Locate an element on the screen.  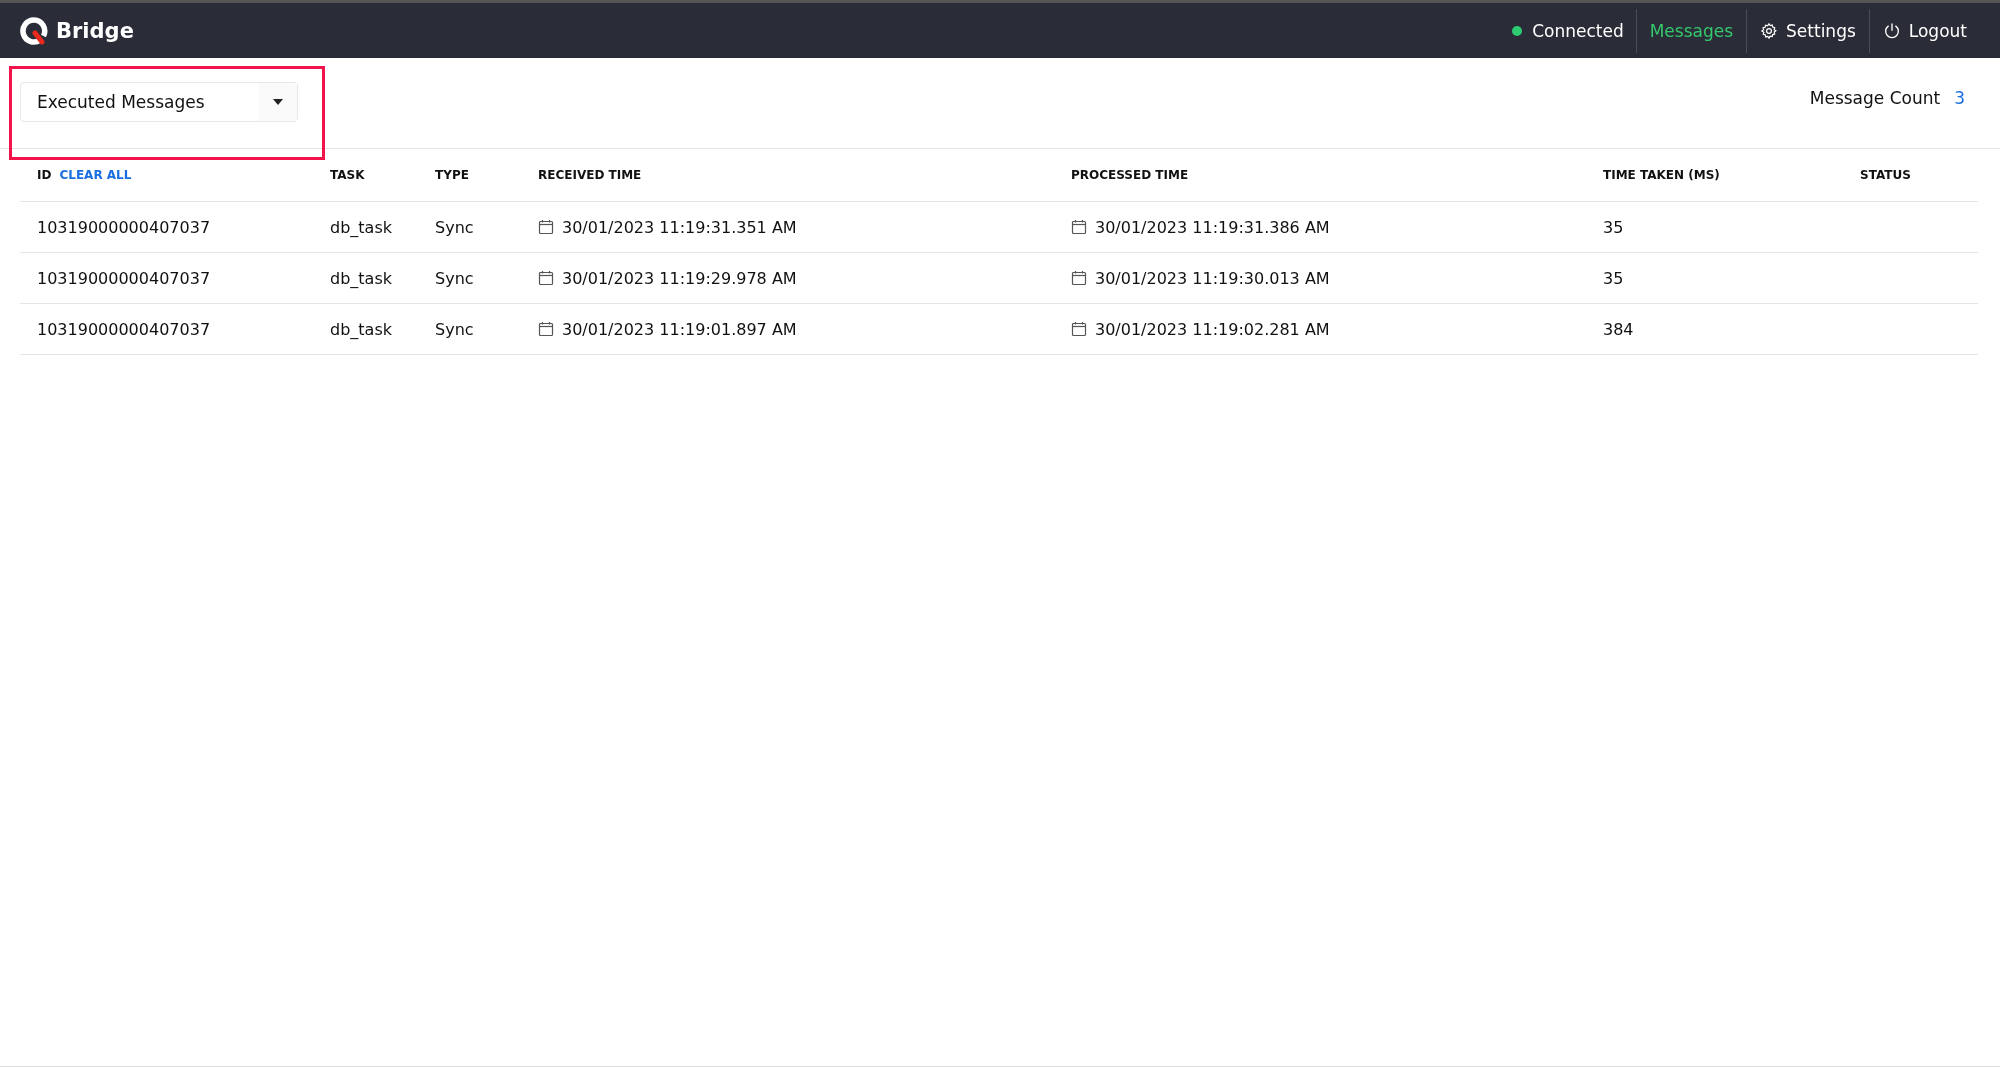
table-cell: 30/01/2023 11:19:01.897 AM is located at coordinates (679, 329).